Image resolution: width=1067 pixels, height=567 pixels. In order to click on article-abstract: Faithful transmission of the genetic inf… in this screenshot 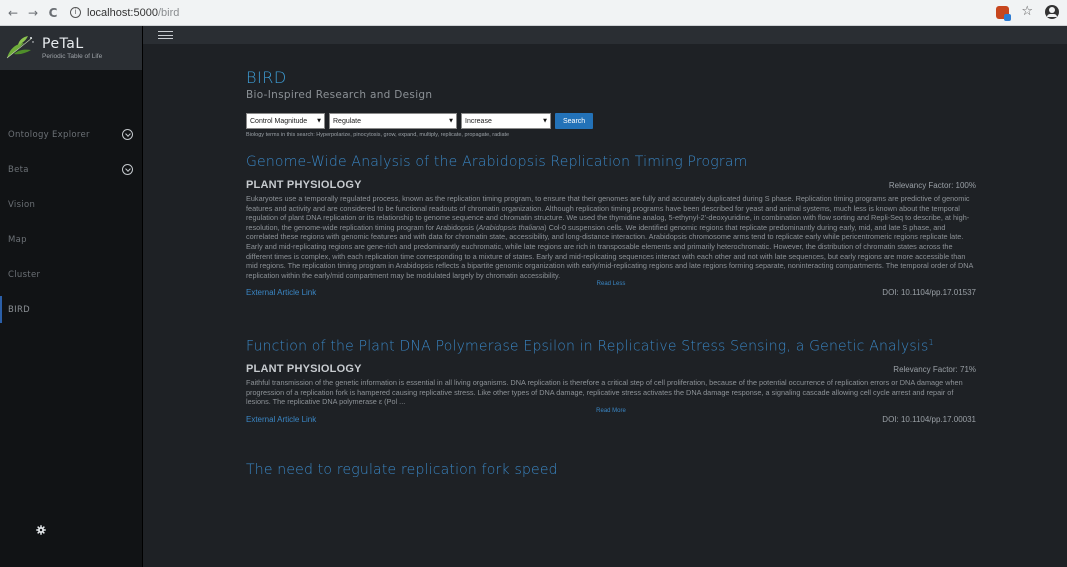, I will do `click(604, 392)`.